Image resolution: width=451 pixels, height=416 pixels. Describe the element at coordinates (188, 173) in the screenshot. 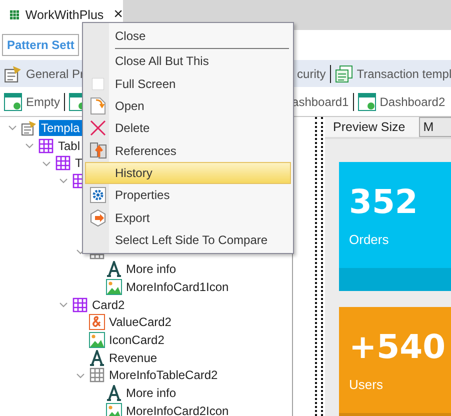

I see `menu-item: History` at that location.